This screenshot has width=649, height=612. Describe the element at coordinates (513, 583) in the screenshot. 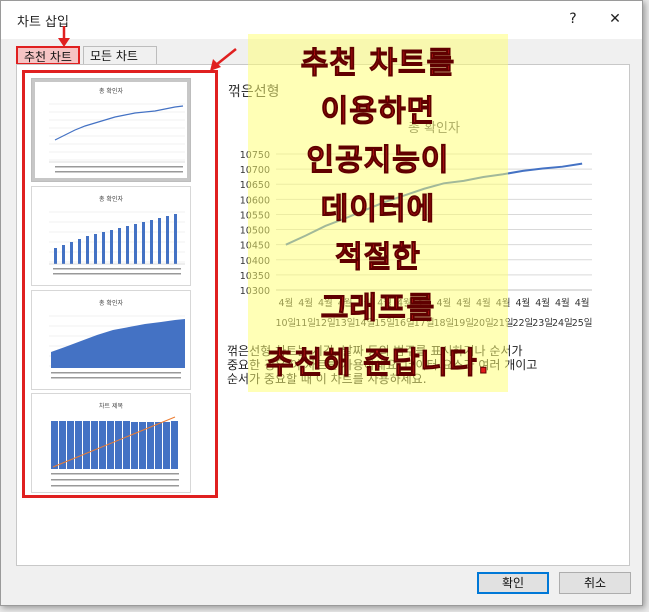

I see `ok-button: 확인` at that location.